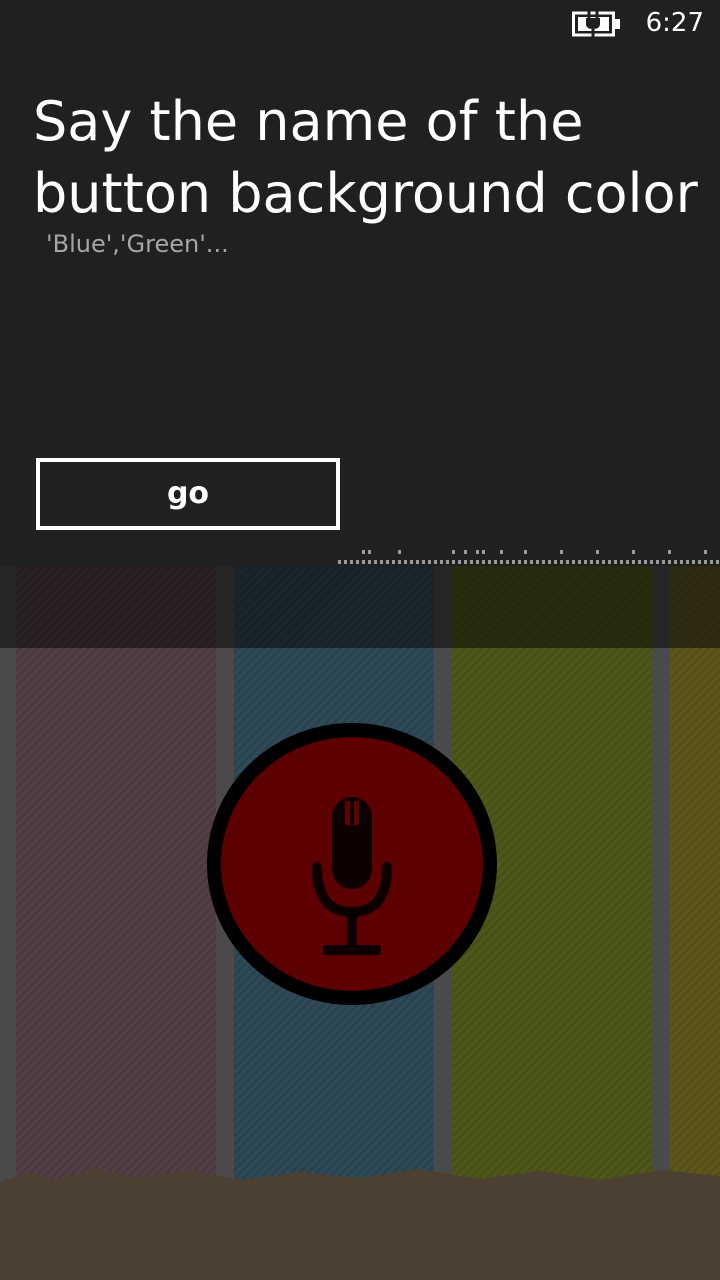  I want to click on audio-level-indicator, so click(528, 557).